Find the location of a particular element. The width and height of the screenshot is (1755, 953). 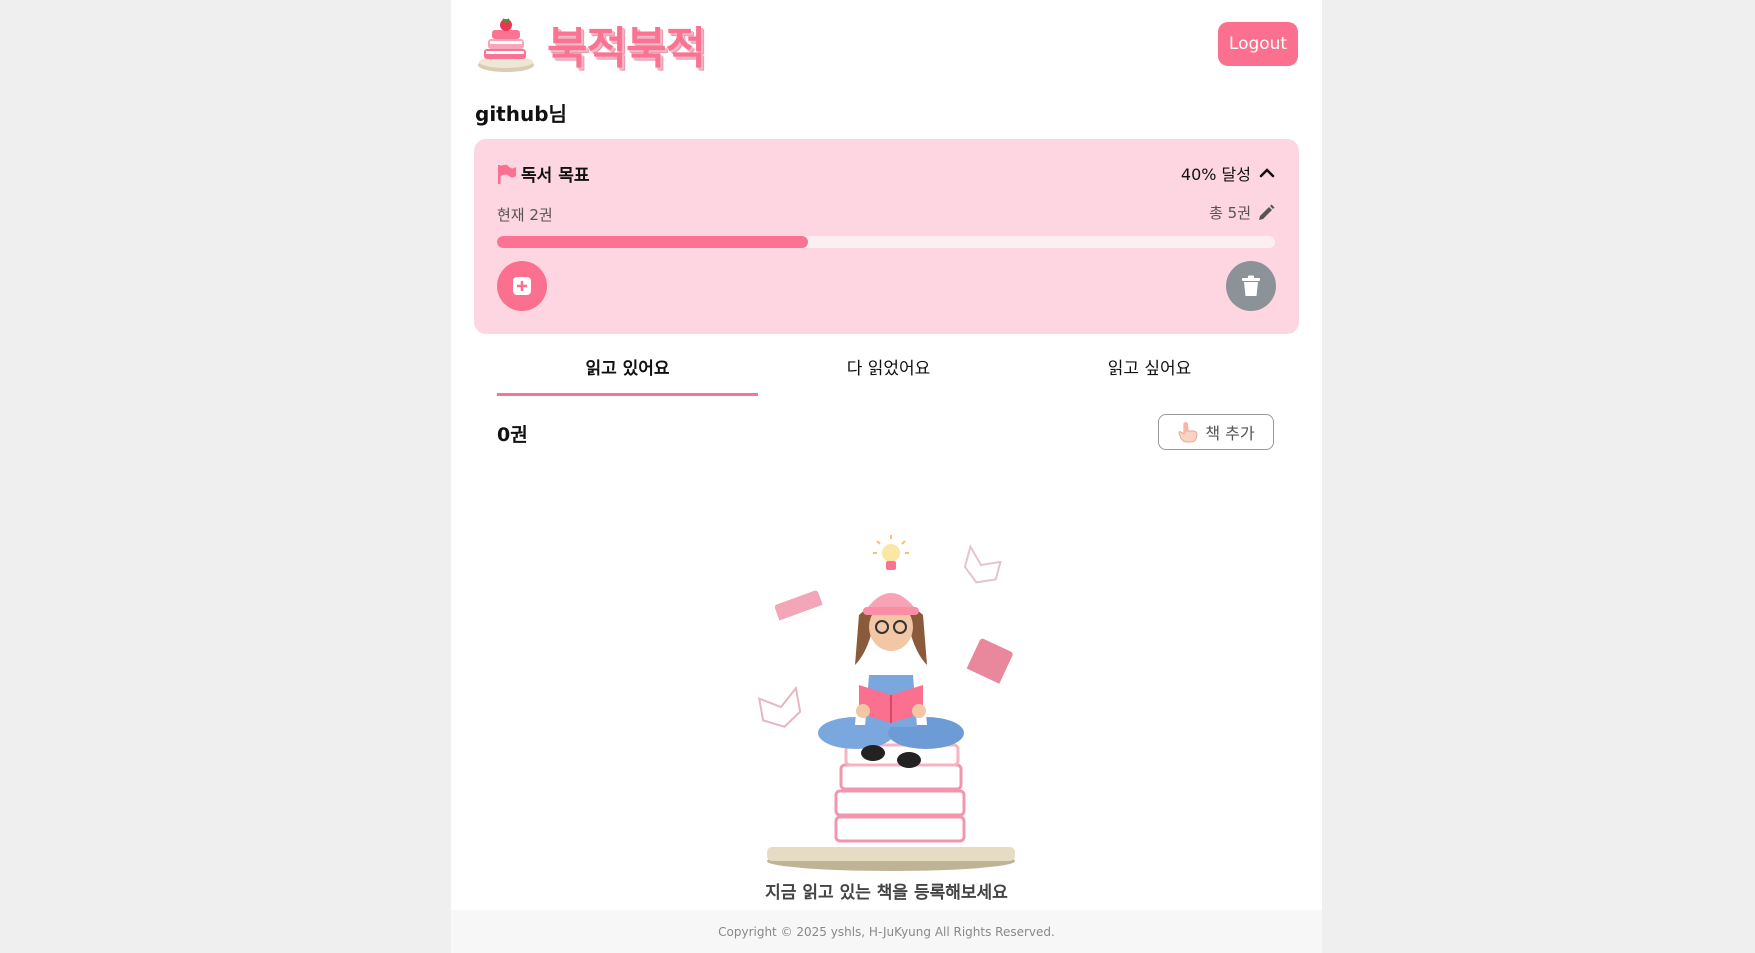

add-book-button: 책 추가 is located at coordinates (1216, 432).